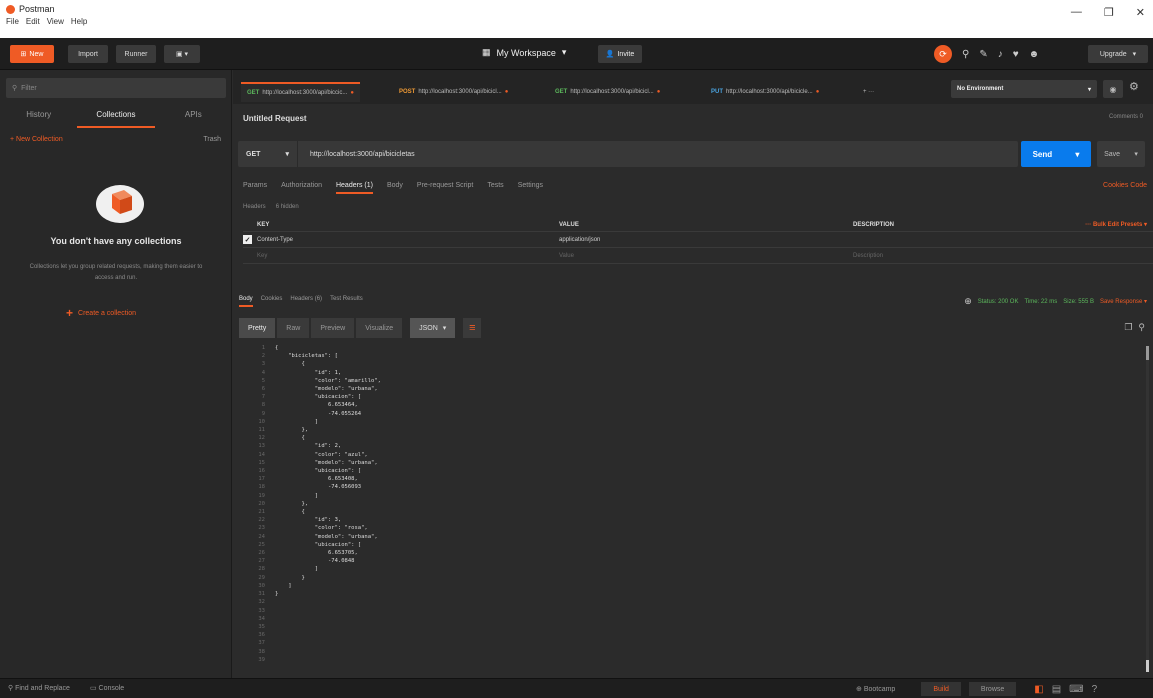 This screenshot has height=698, width=1153. What do you see at coordinates (36, 139) in the screenshot?
I see `new-collection-button: + New Collection` at bounding box center [36, 139].